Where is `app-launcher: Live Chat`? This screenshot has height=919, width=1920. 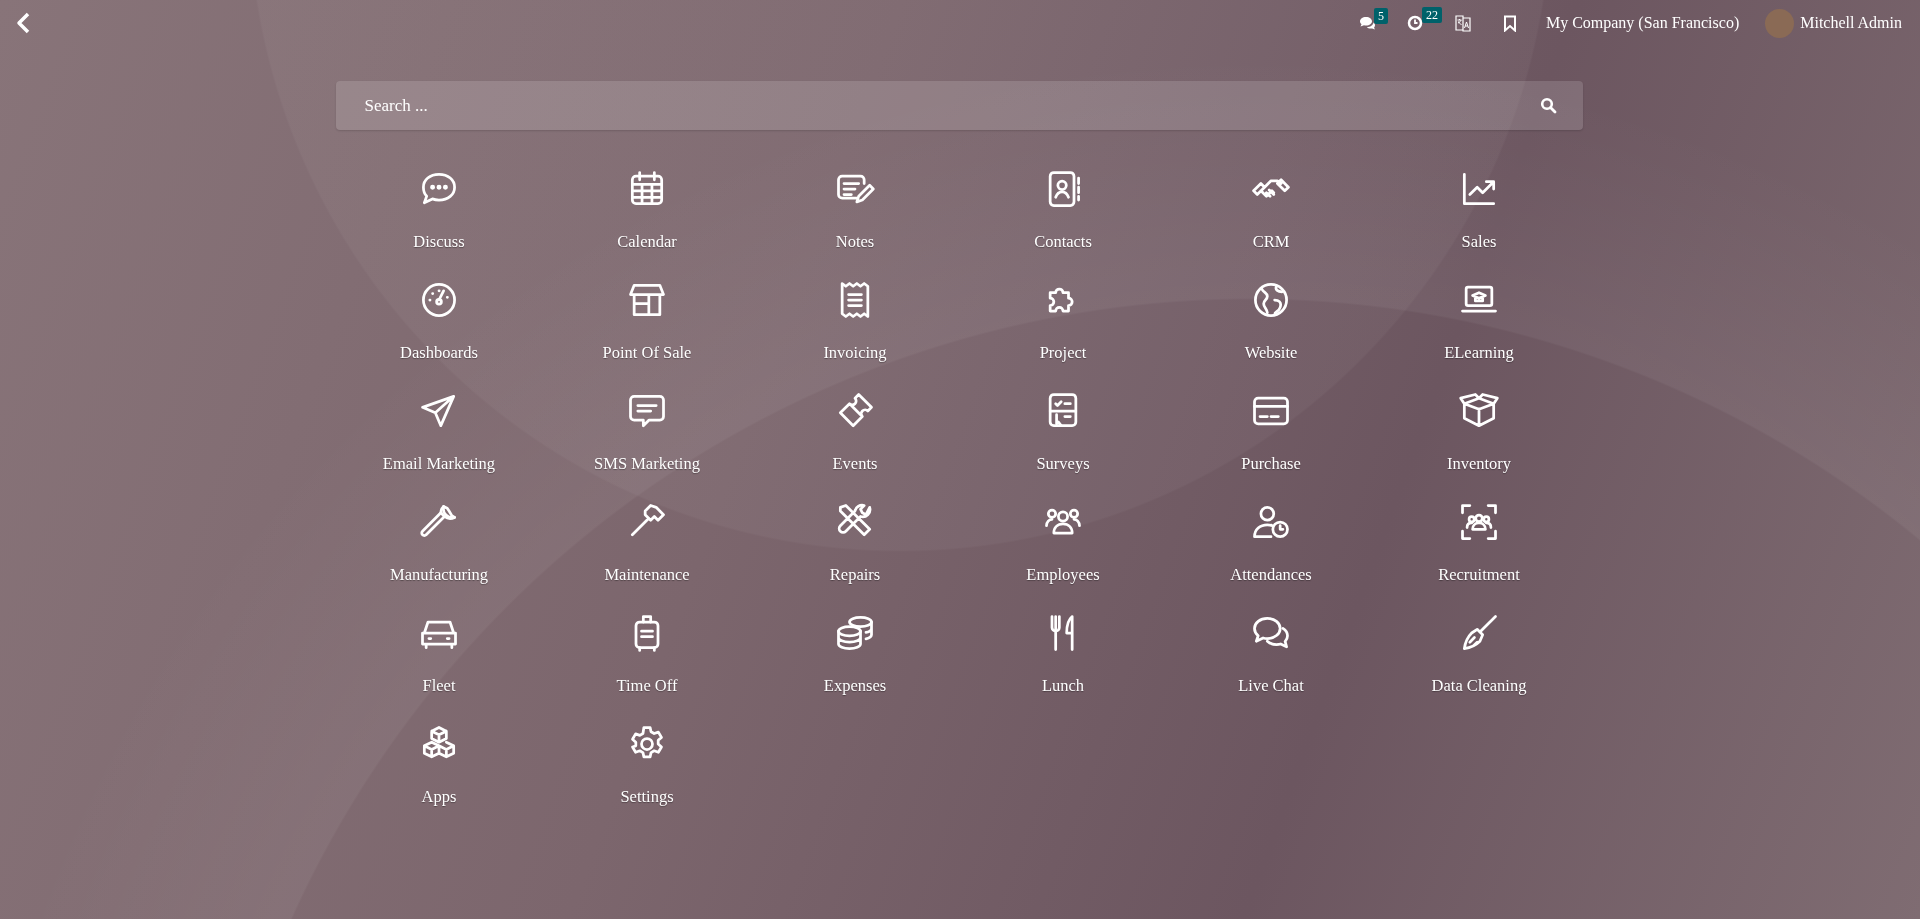
app-launcher: Live Chat is located at coordinates (1271, 664).